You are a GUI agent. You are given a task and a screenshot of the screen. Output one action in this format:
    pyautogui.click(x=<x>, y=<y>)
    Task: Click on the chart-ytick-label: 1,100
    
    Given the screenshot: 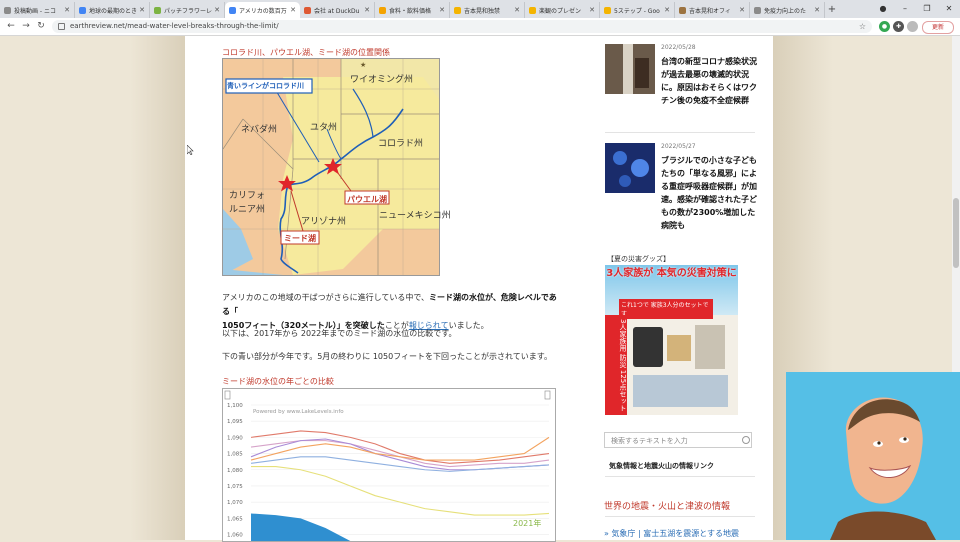 What is the action you would take?
    pyautogui.click(x=235, y=406)
    